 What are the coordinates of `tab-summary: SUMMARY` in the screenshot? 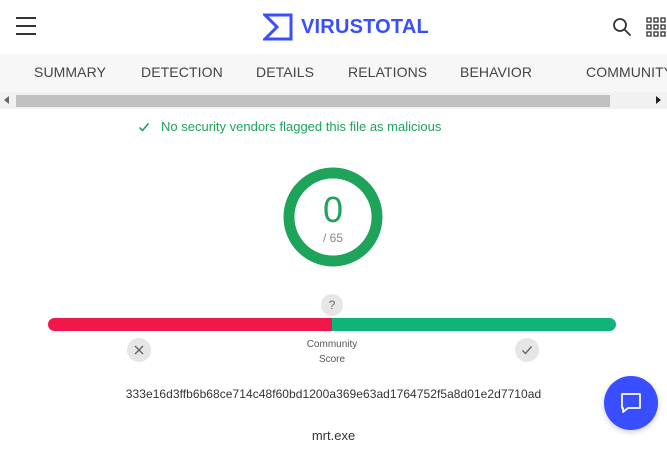 It's located at (70, 72).